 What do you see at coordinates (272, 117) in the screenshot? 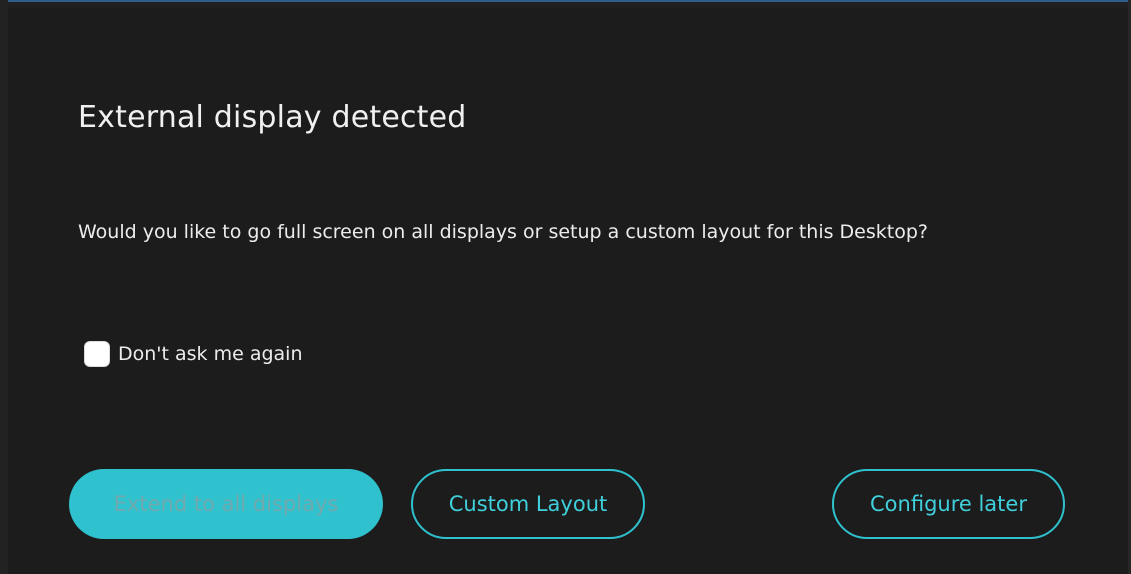
I see `dialog-title: External display detected` at bounding box center [272, 117].